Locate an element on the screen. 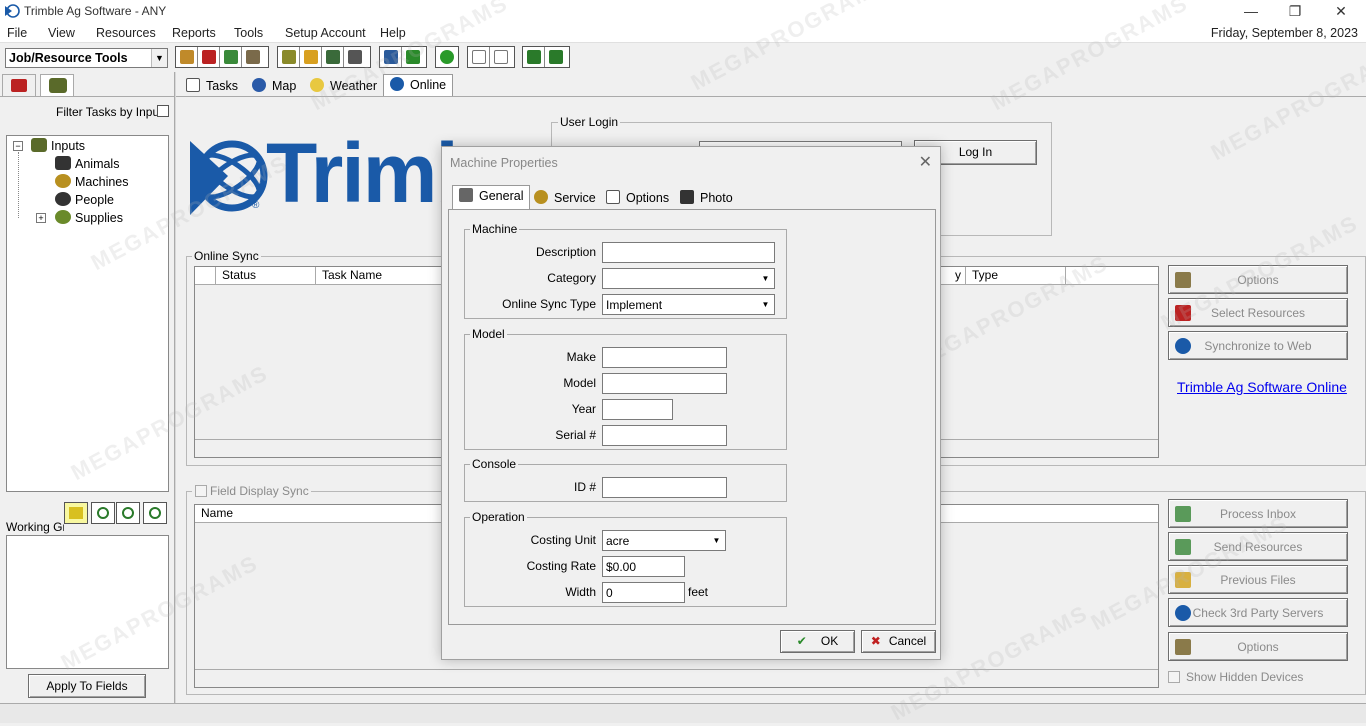 This screenshot has width=1366, height=726. dialog-tab-photo: Photo is located at coordinates (706, 198).